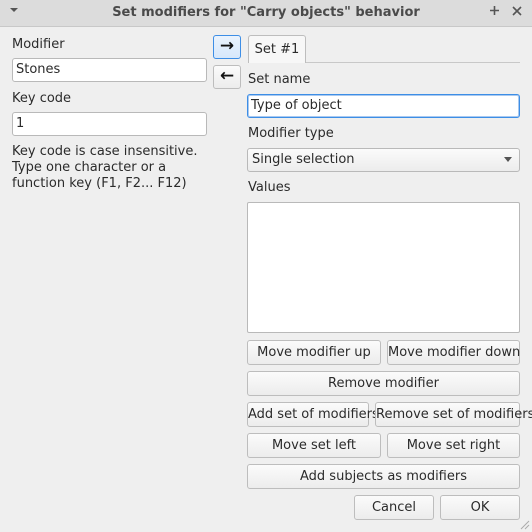 This screenshot has width=532, height=532. I want to click on move-modifier-down-button: Move modifier down, so click(453, 352).